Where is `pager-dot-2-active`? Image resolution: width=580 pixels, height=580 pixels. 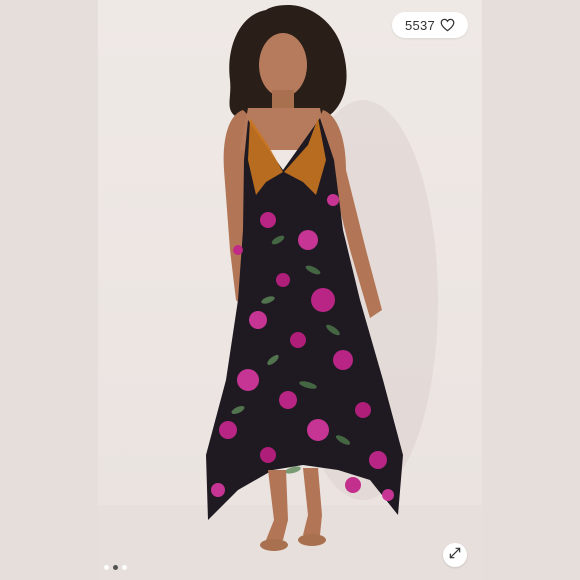 pager-dot-2-active is located at coordinates (115, 567).